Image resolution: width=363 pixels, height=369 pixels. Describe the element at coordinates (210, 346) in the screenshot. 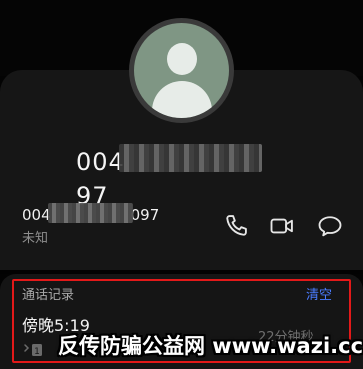

I see `watermark: 反传防骗公益网 www.wazi.cc` at that location.